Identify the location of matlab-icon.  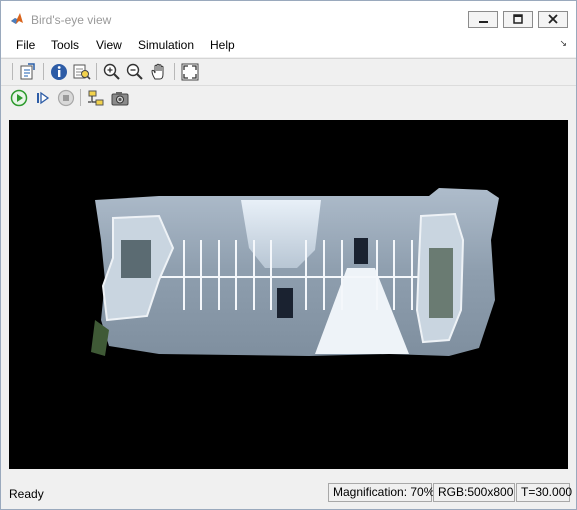
(17, 18).